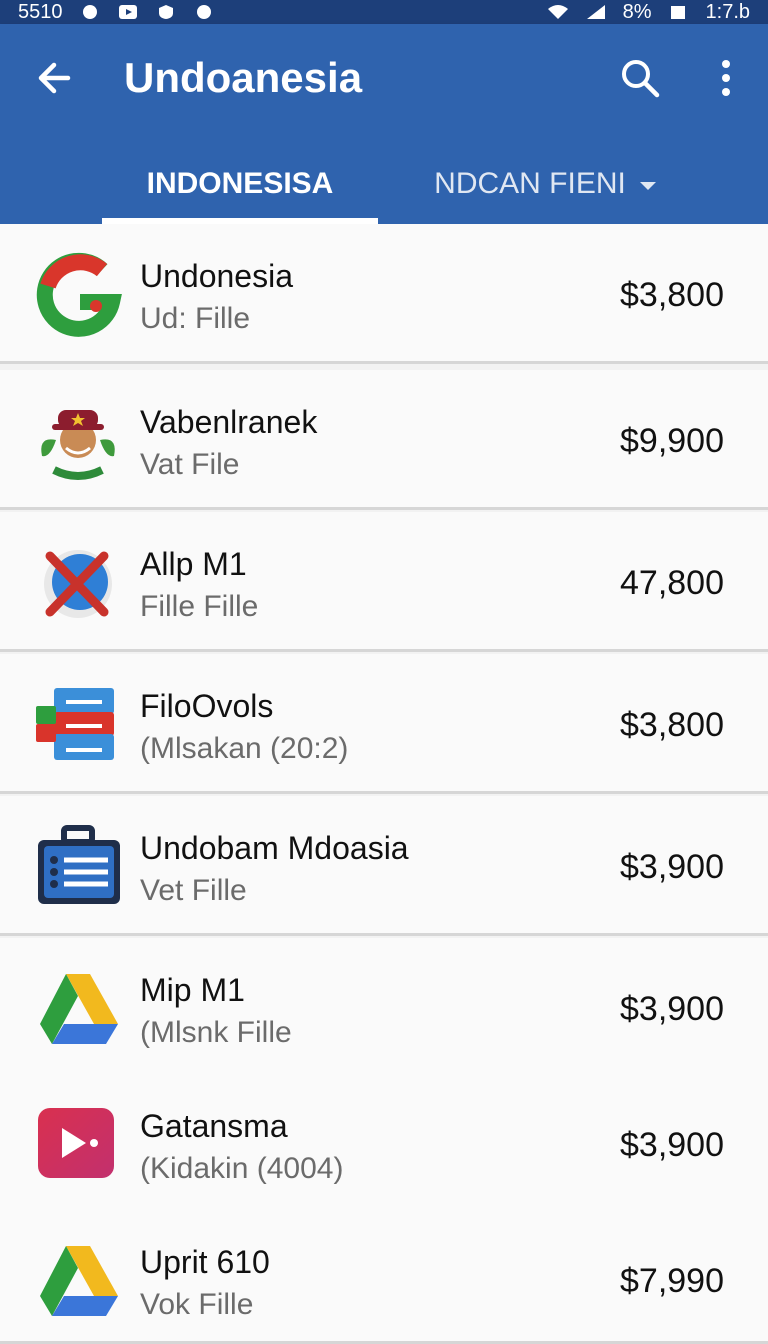 The image size is (768, 1344). Describe the element at coordinates (557, 12) in the screenshot. I see `wifi-icon` at that location.